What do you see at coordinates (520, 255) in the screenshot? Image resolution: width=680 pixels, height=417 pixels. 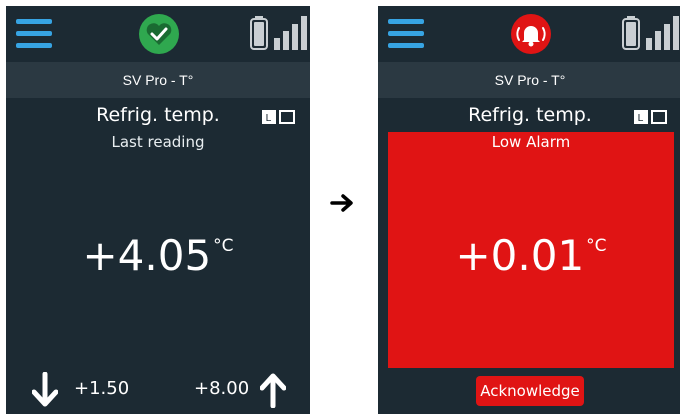 I see `temperature-value: +0.01` at bounding box center [520, 255].